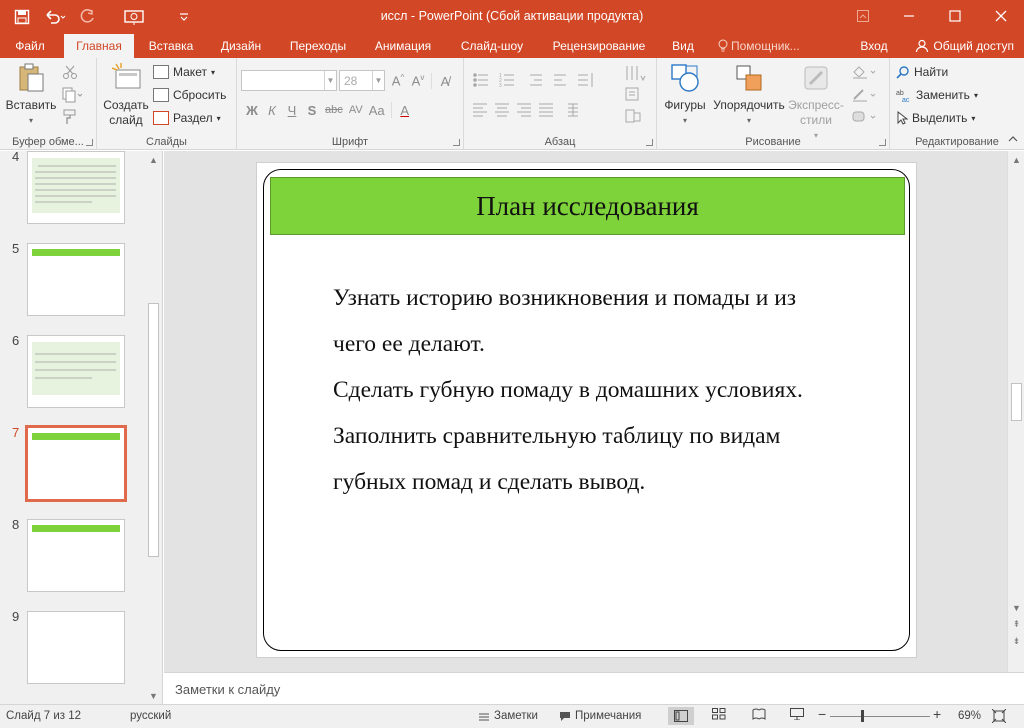 This screenshot has height=728, width=1024. What do you see at coordinates (272, 110) in the screenshot?
I see `italic-button: К` at bounding box center [272, 110].